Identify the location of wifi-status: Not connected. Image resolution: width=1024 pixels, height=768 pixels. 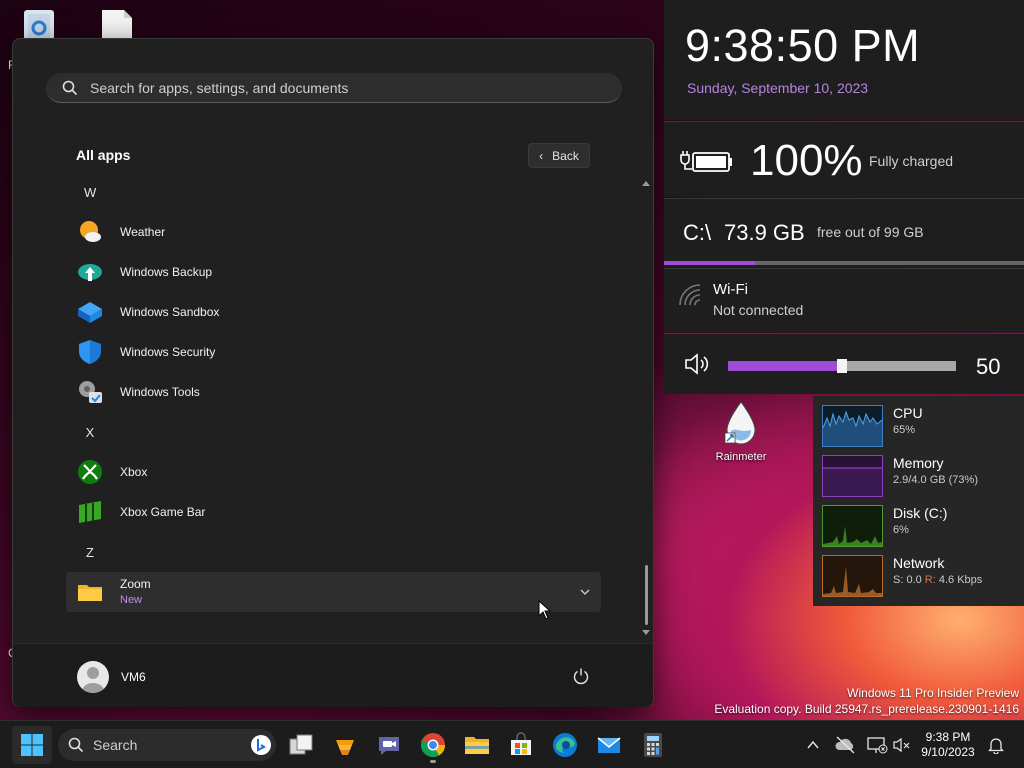
(758, 310).